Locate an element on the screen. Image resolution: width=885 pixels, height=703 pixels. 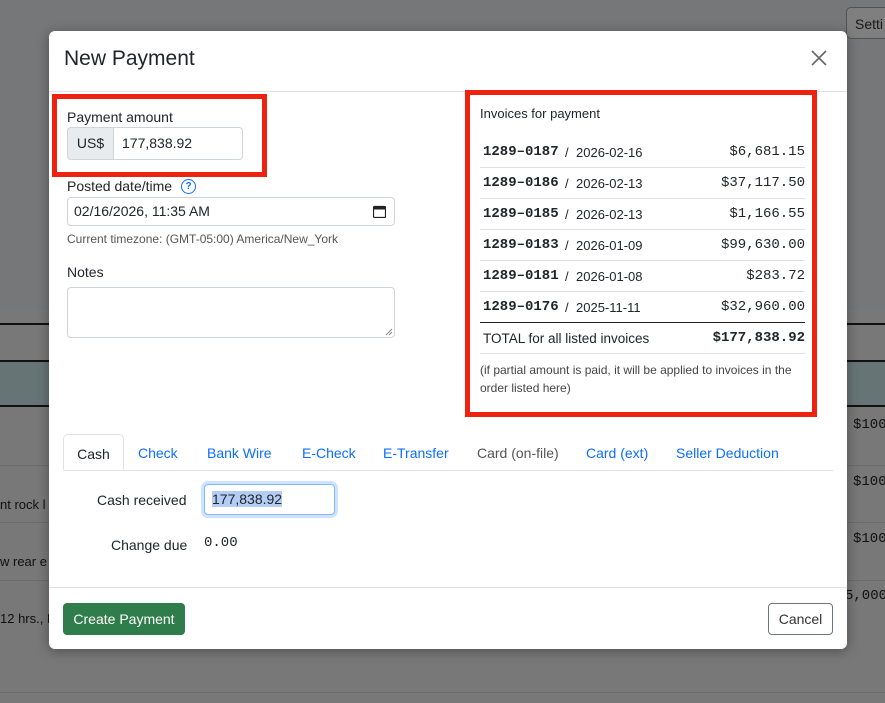
tab-cash: Cash is located at coordinates (93, 452).